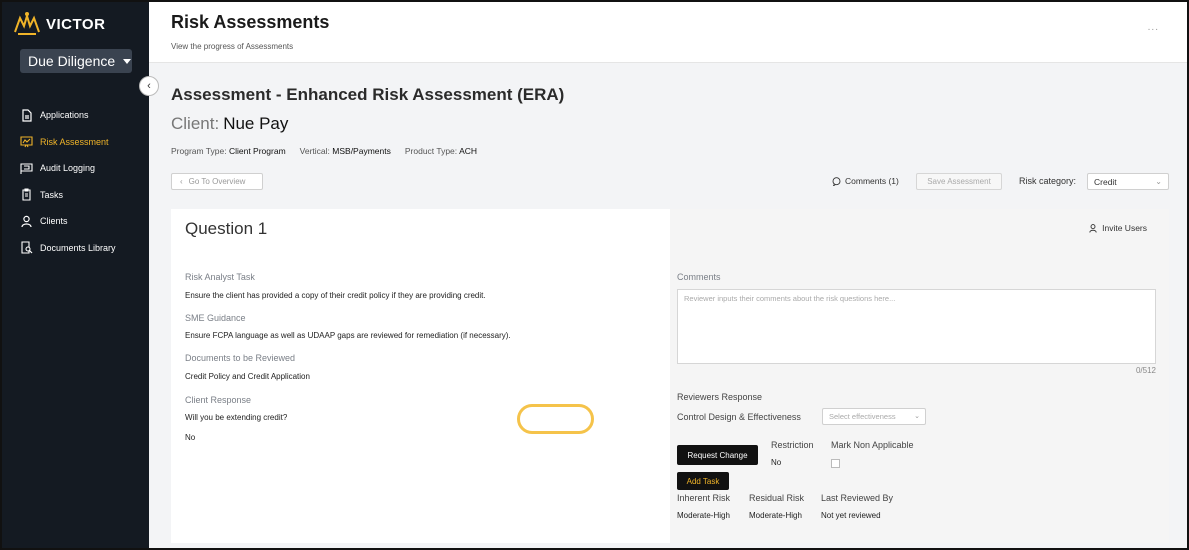  What do you see at coordinates (247, 376) in the screenshot?
I see `documents-reviewed-text: Credit Policy and Credit Application` at bounding box center [247, 376].